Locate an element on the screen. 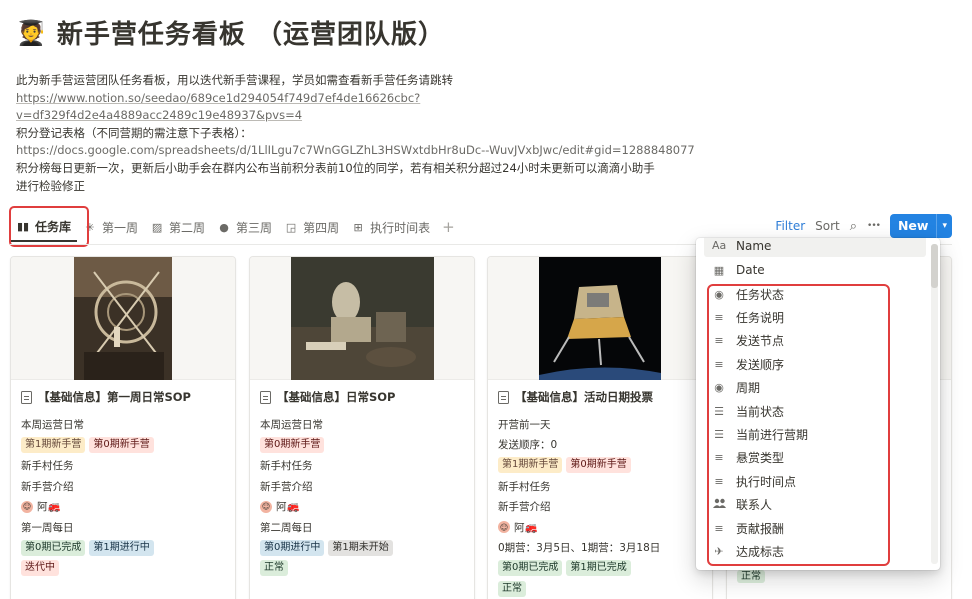 The height and width of the screenshot is (599, 972). chevron-down-icon: ▾ is located at coordinates (944, 226).